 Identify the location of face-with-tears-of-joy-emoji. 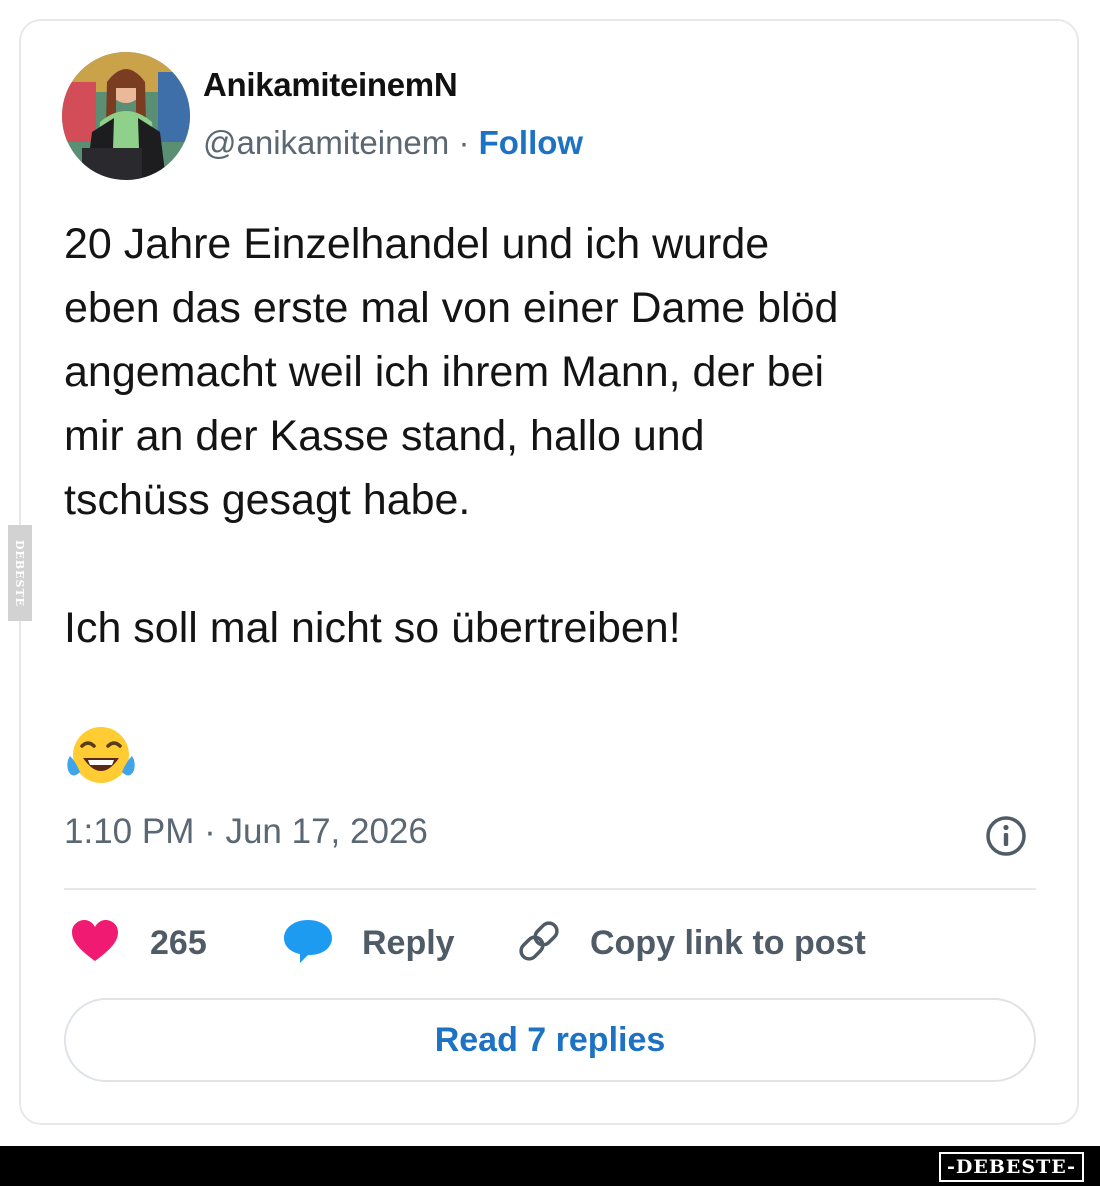
(101, 757).